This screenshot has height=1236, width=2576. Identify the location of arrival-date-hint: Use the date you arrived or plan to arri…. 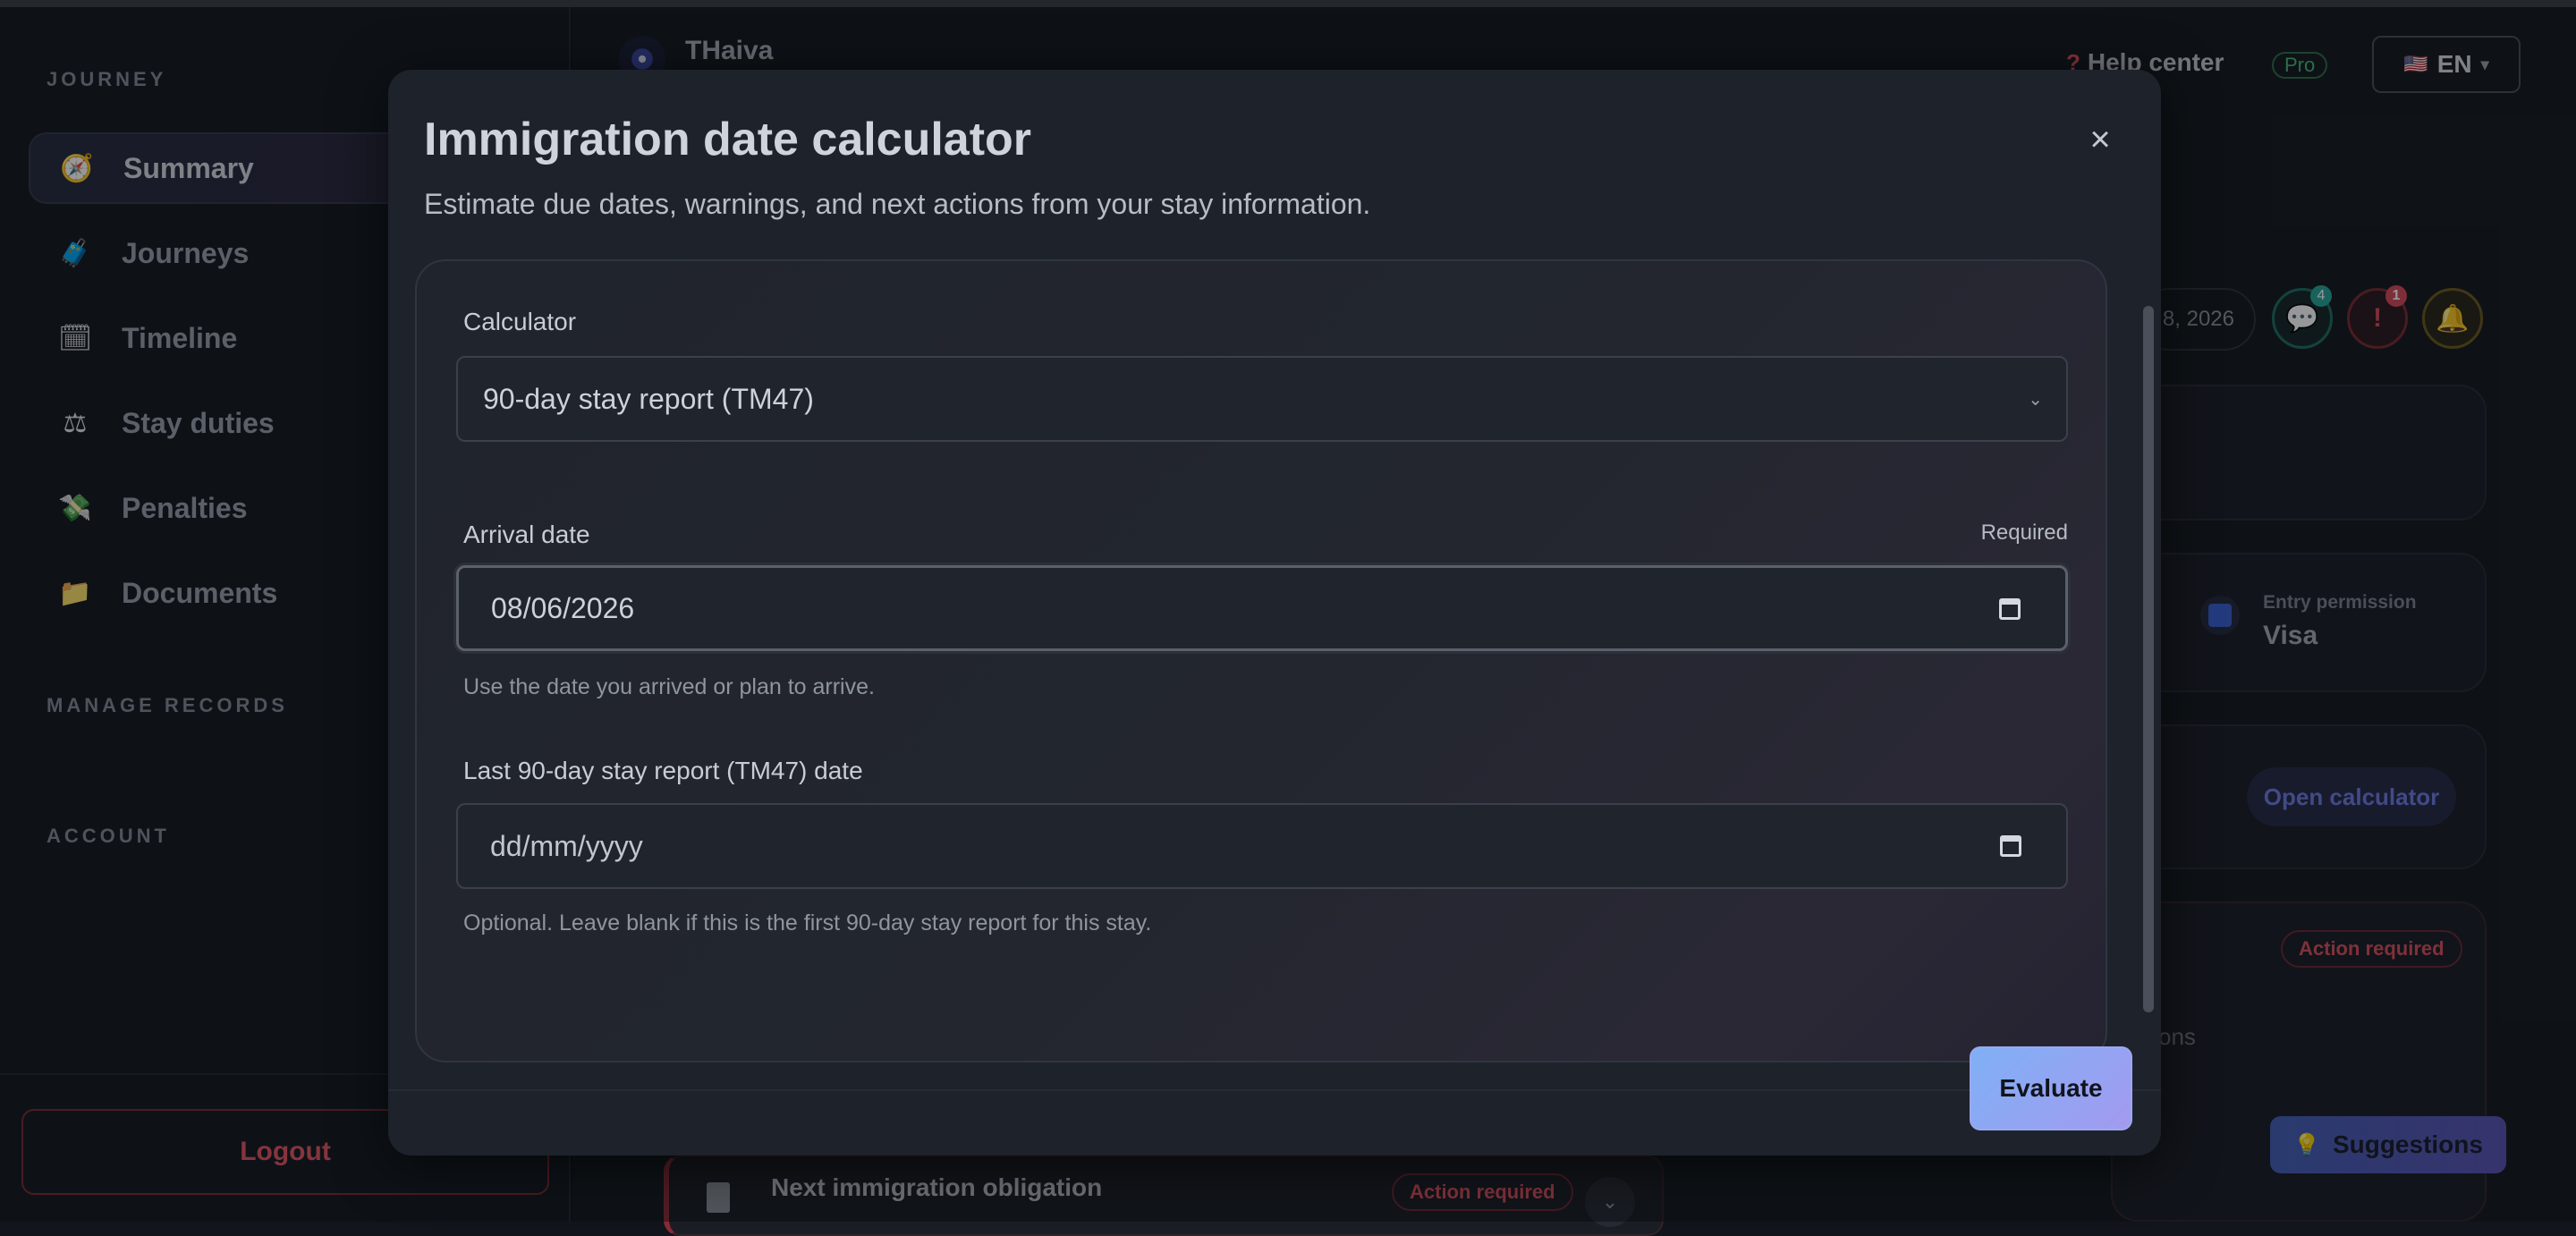
(669, 687).